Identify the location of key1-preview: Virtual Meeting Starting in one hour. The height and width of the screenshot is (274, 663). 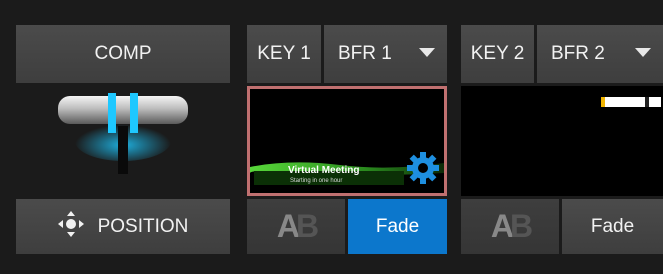
(347, 141).